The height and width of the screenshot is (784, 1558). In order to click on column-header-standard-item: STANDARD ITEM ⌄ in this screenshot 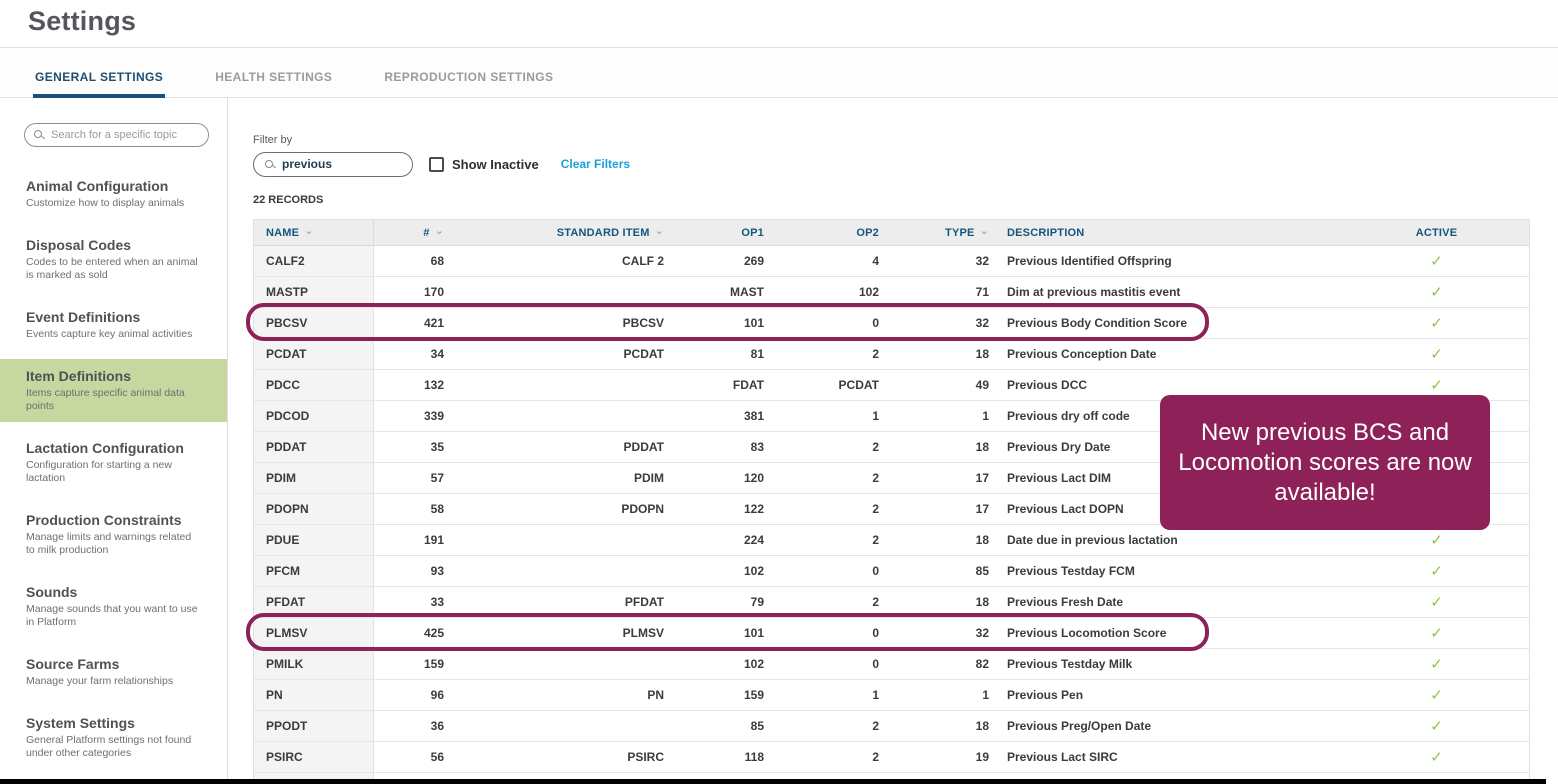, I will do `click(554, 231)`.